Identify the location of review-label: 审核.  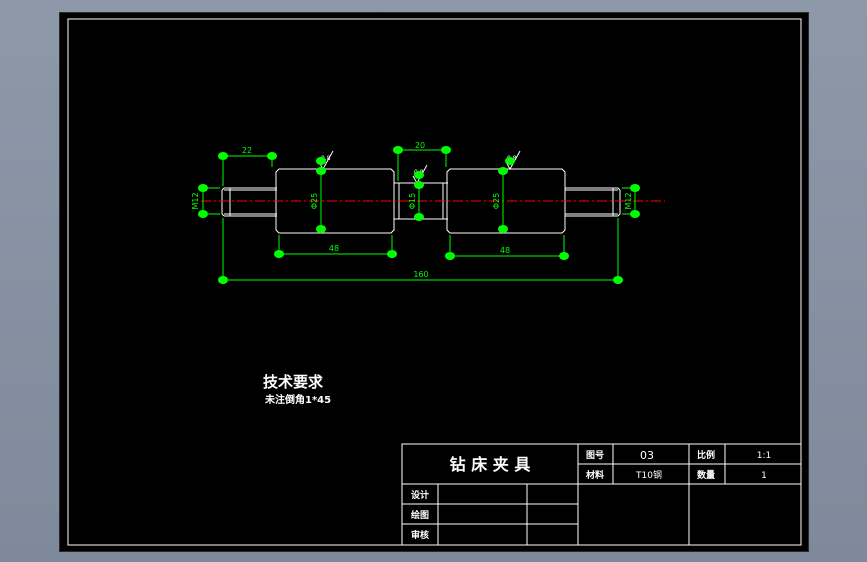
(420, 535).